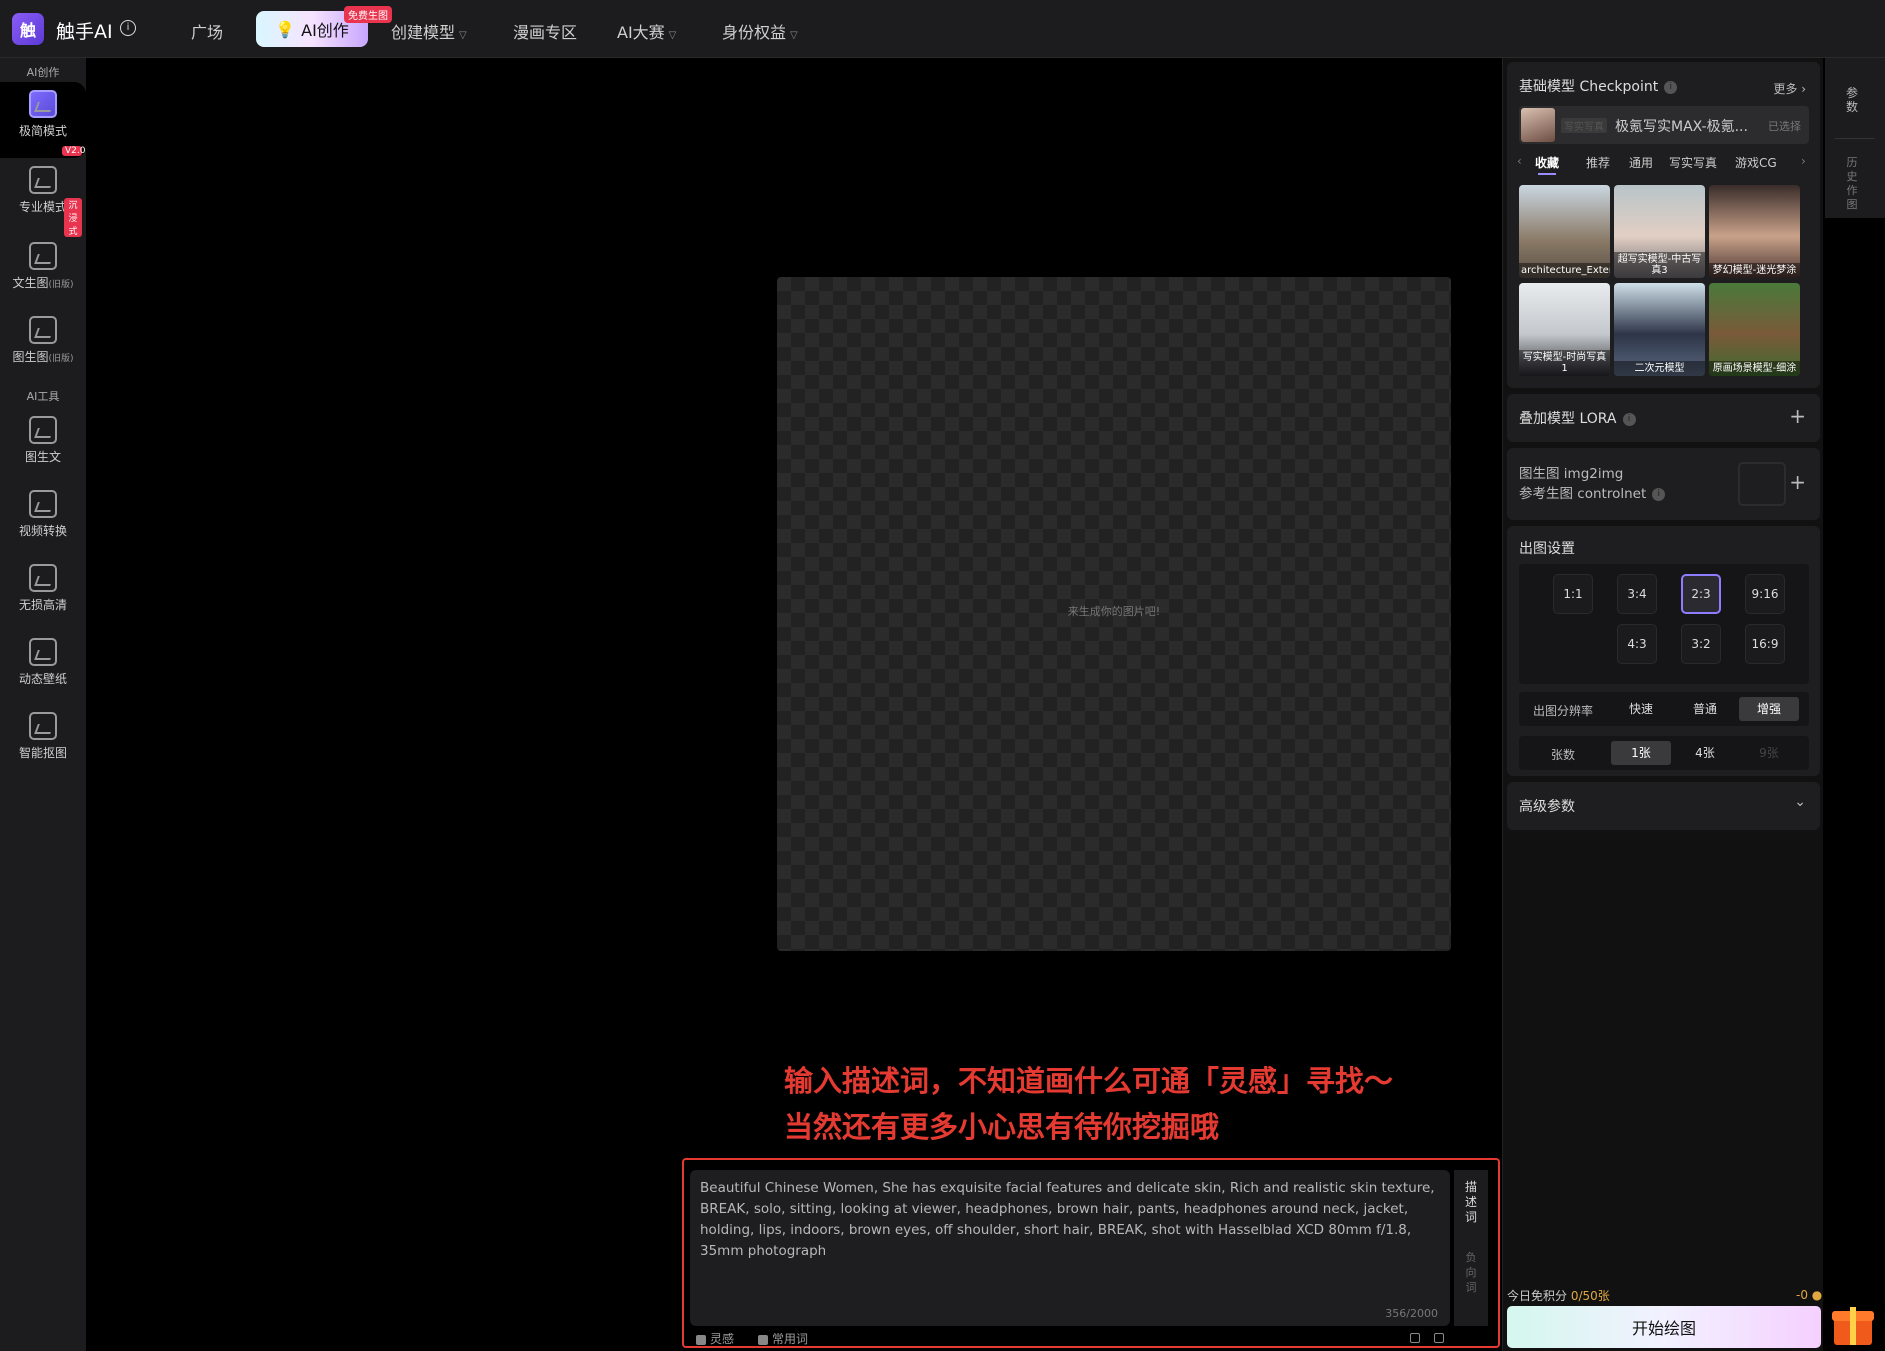 The width and height of the screenshot is (1885, 1351). I want to click on model-card: 梦幻模型-迷光梦涂, so click(1754, 231).